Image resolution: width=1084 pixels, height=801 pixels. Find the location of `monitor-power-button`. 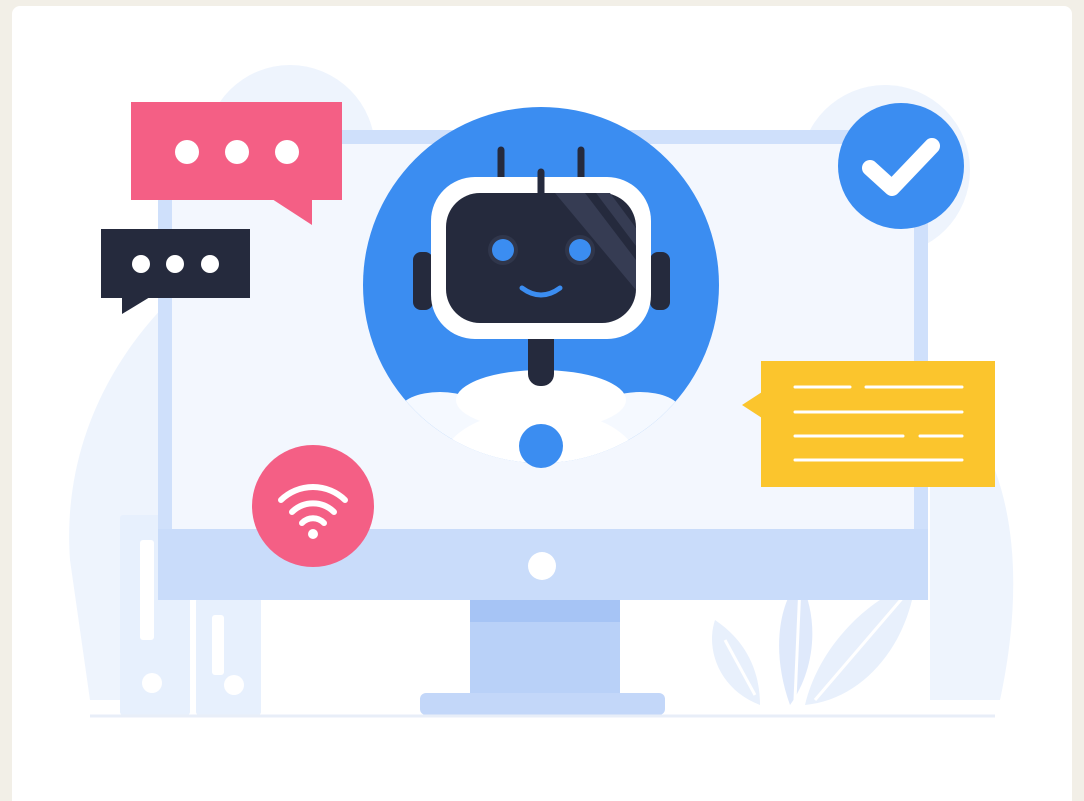

monitor-power-button is located at coordinates (542, 566).